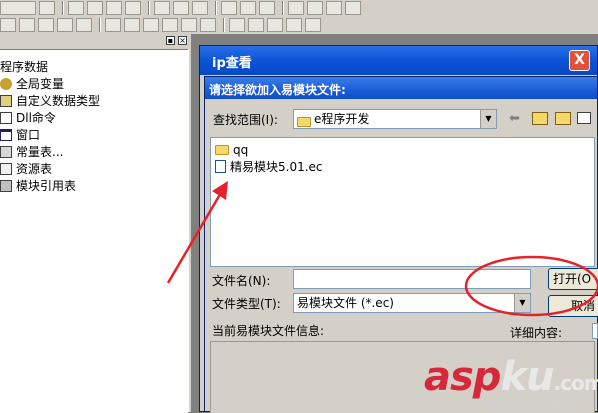  I want to click on watermark-red: asp, so click(462, 377).